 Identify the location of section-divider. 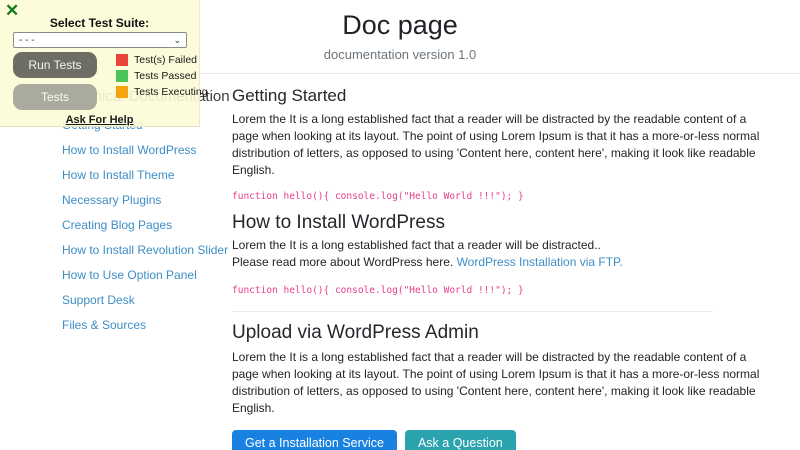
(472, 311).